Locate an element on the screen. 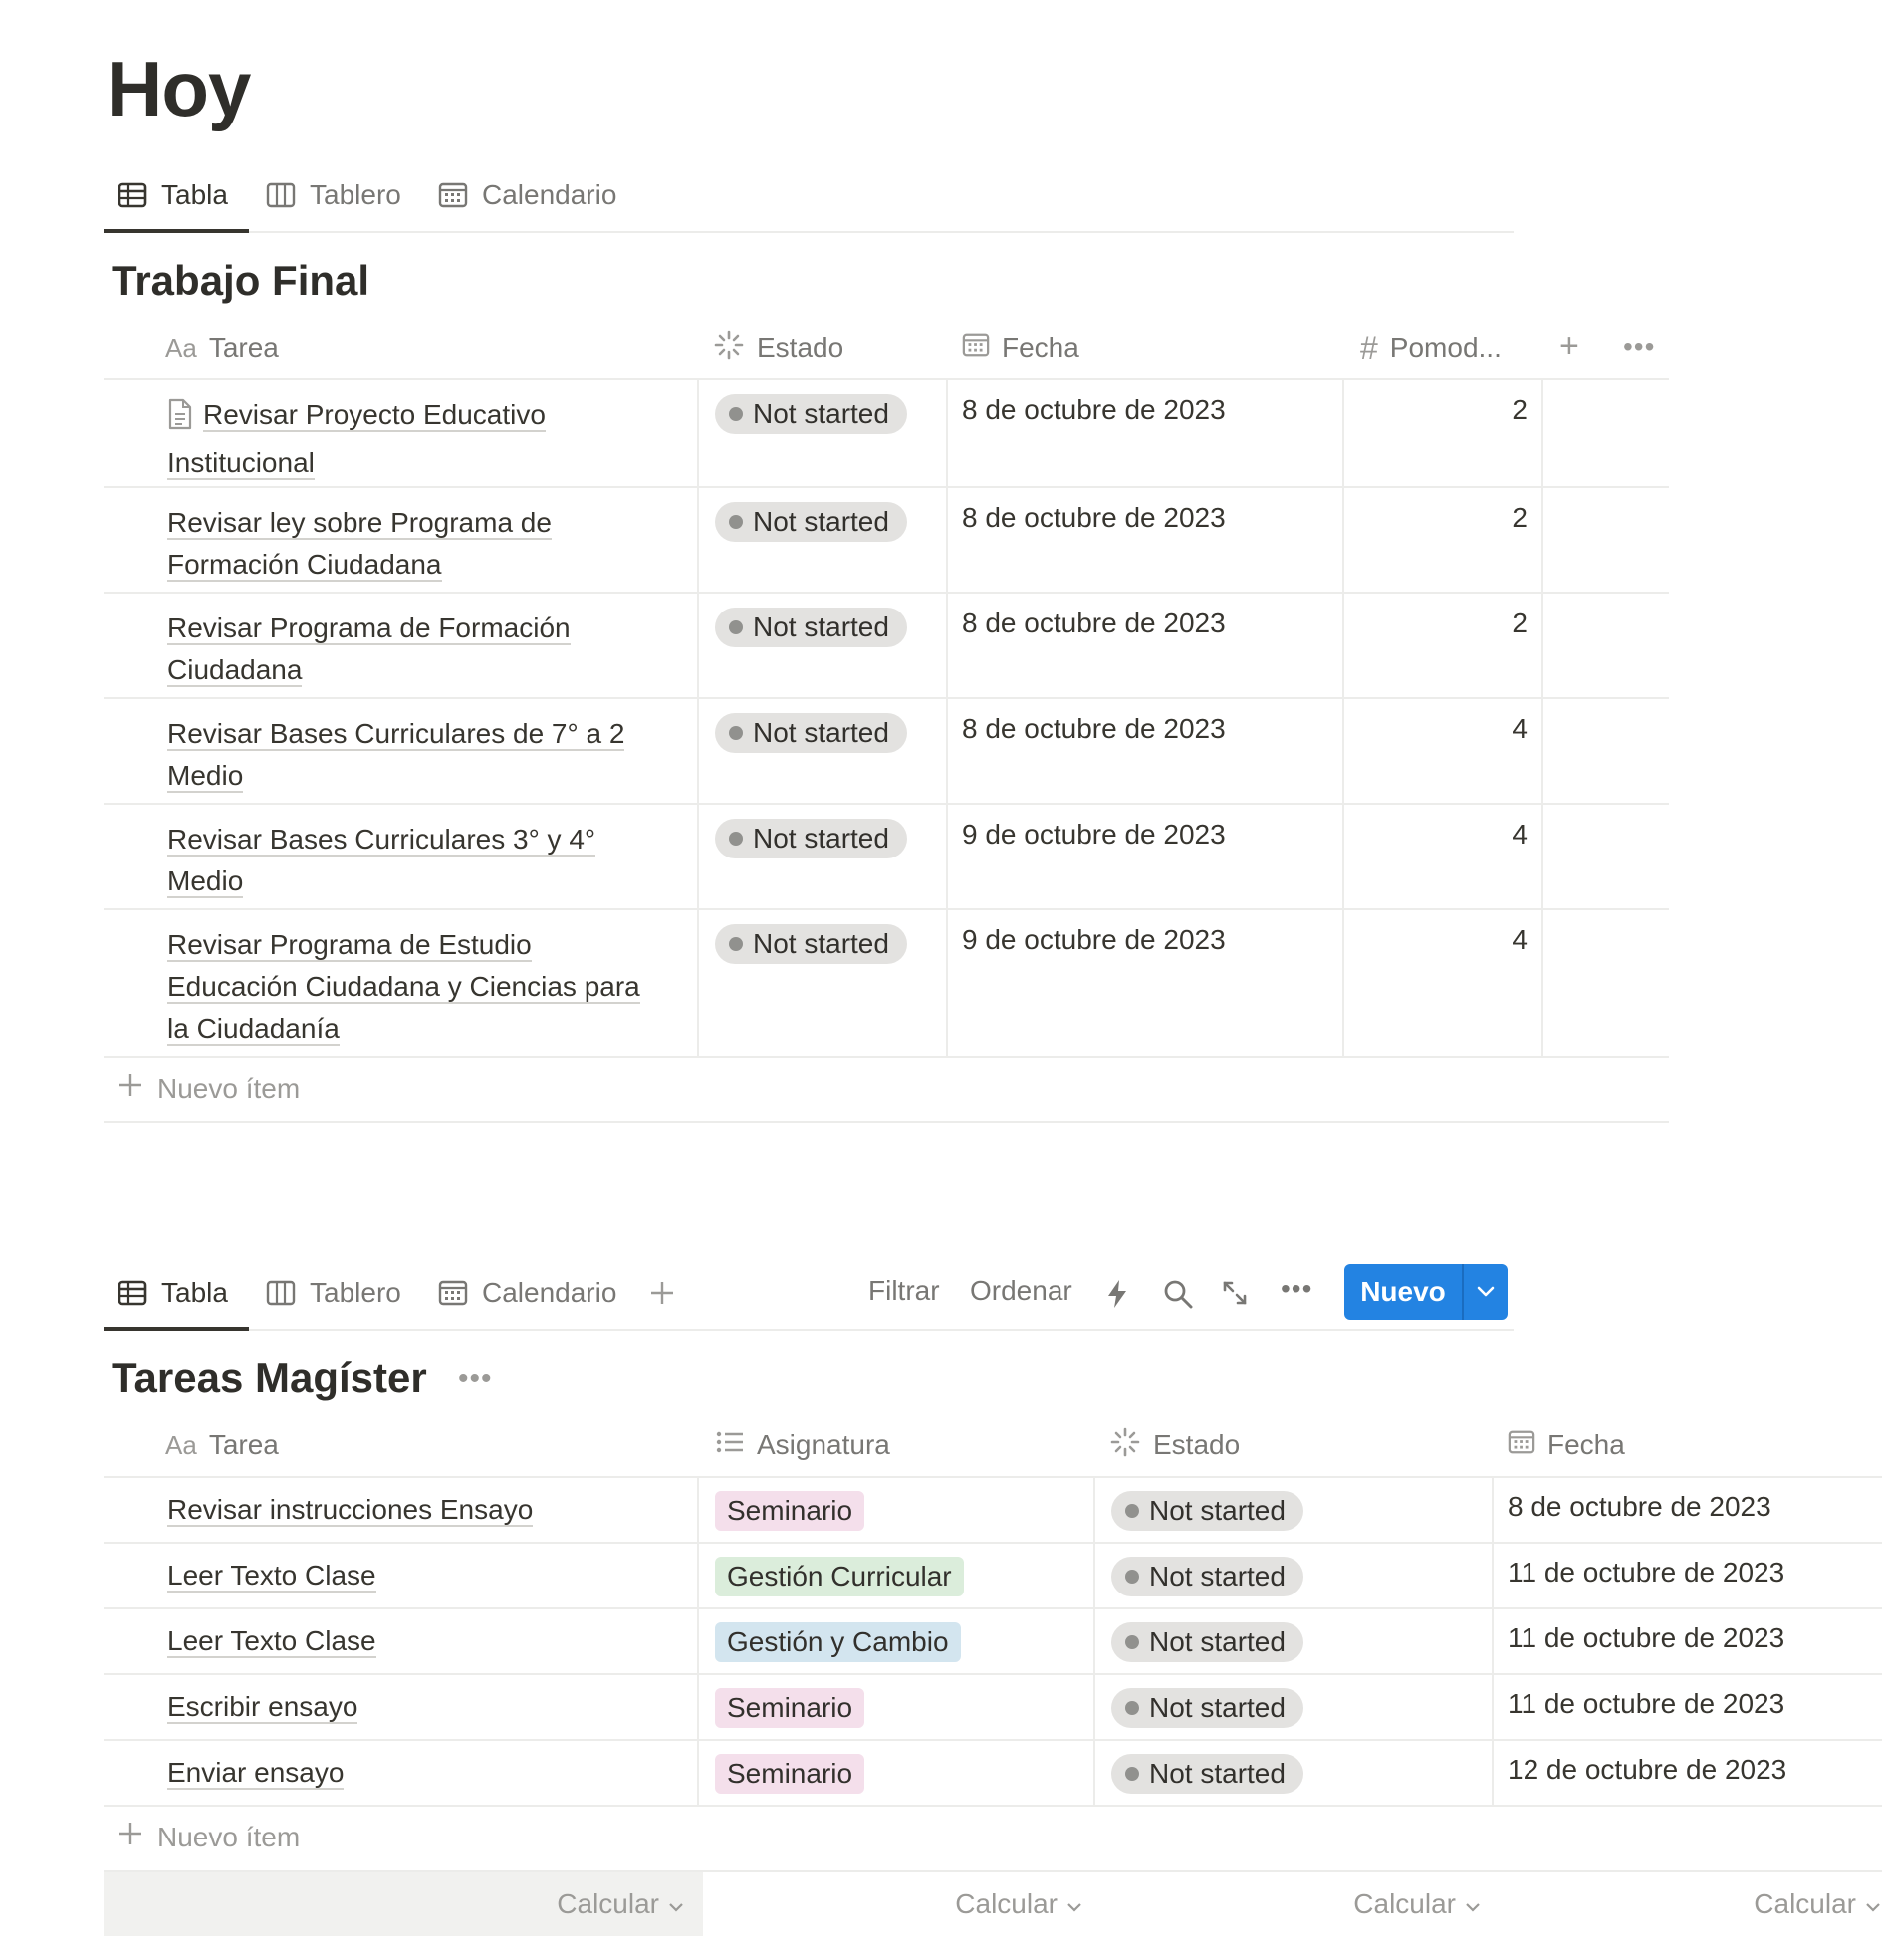  chevron-down-icon is located at coordinates (1486, 1292).